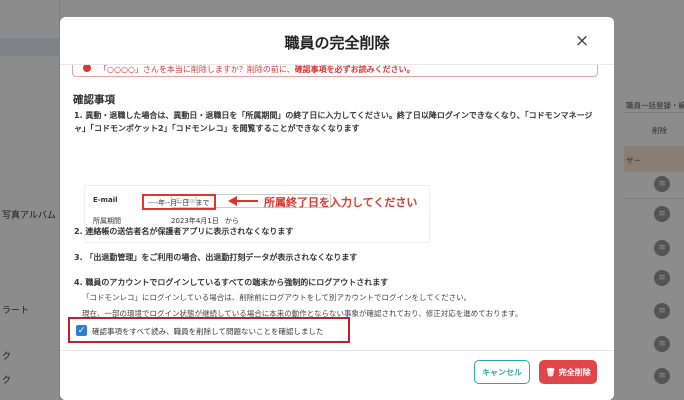 This screenshot has width=684, height=400. I want to click on delete-button: 🗑 完全削除, so click(568, 372).